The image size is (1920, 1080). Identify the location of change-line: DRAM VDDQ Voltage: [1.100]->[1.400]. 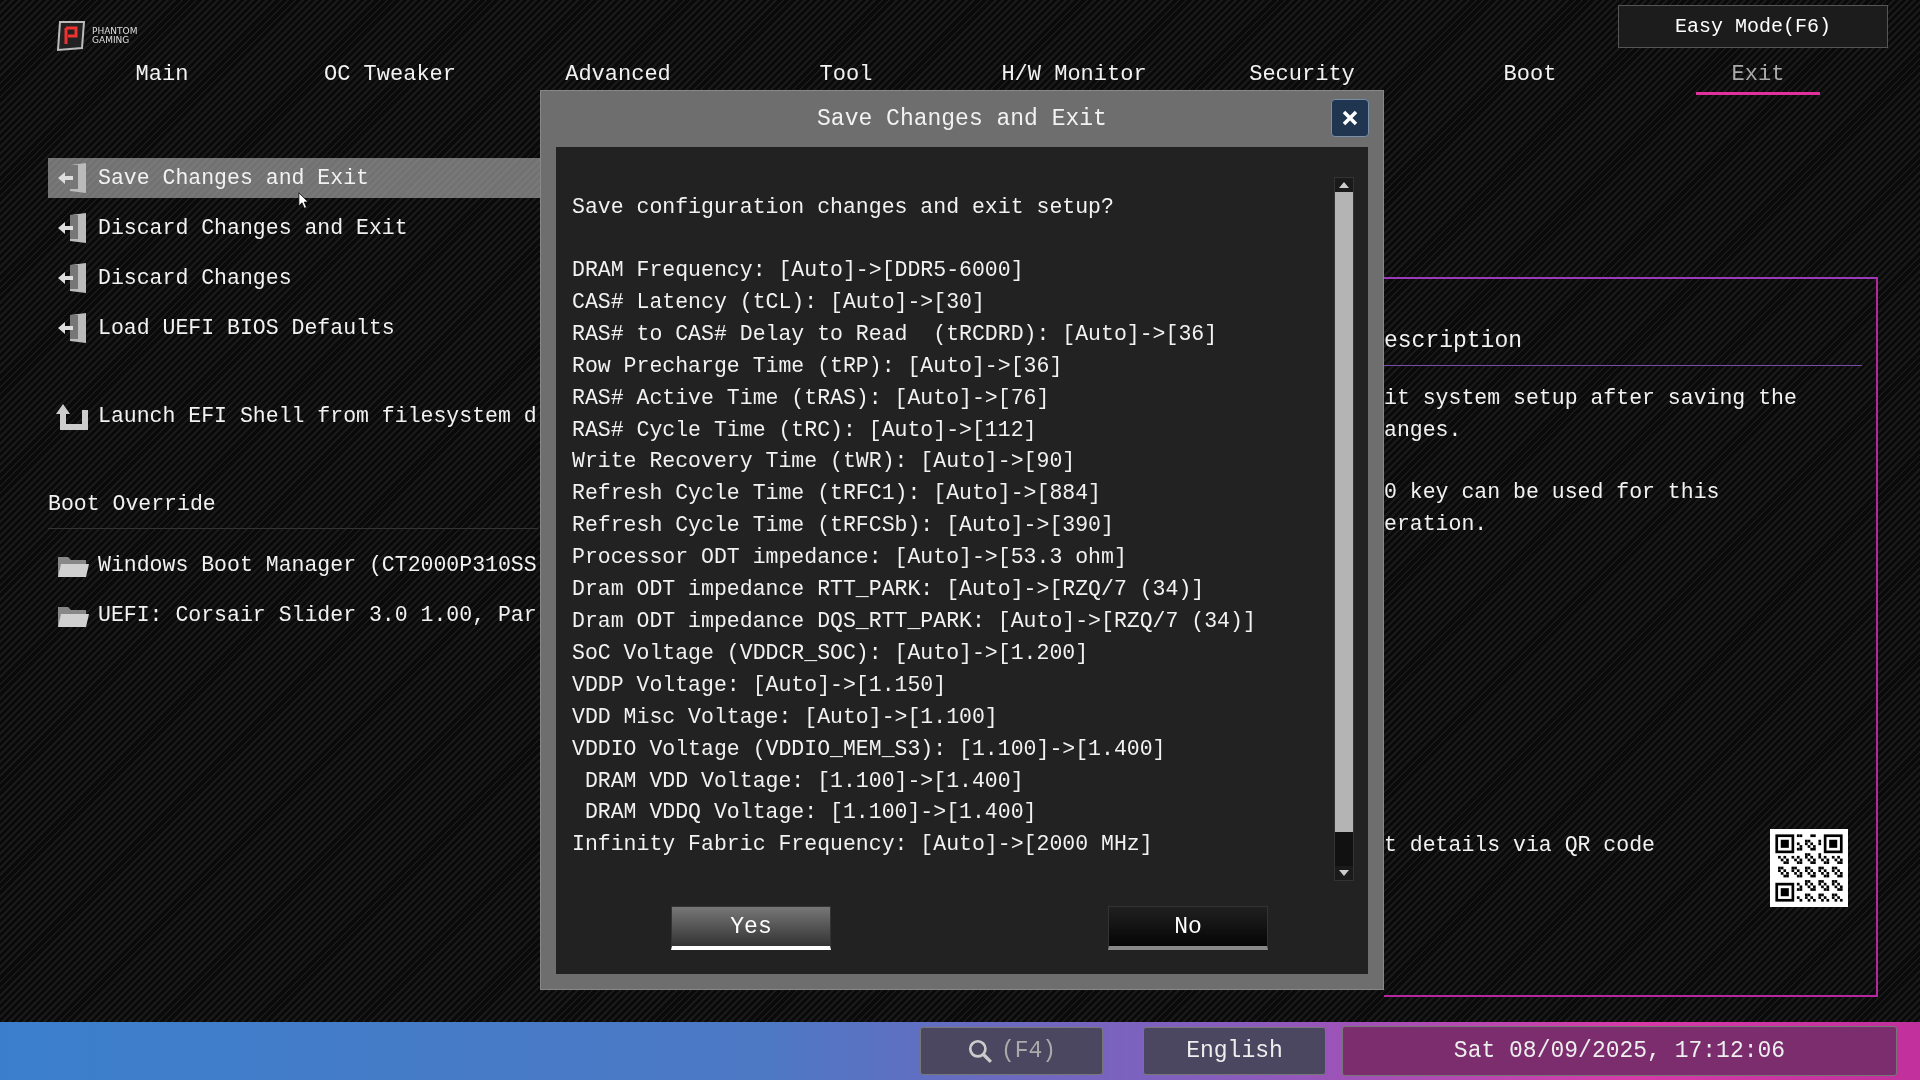
(810, 813).